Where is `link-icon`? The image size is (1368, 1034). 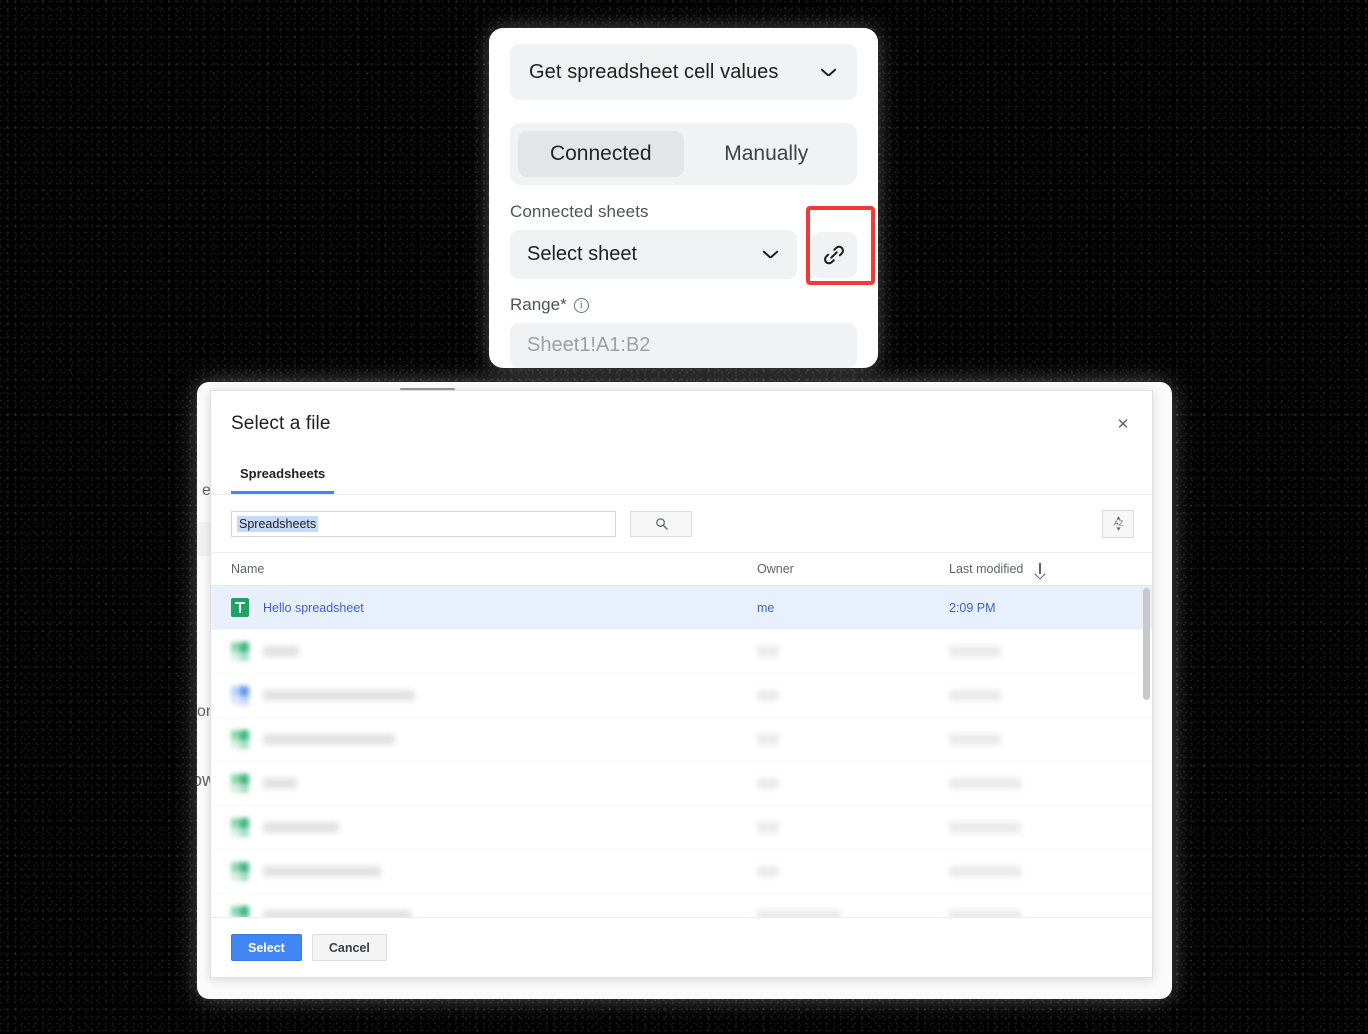
link-icon is located at coordinates (834, 254).